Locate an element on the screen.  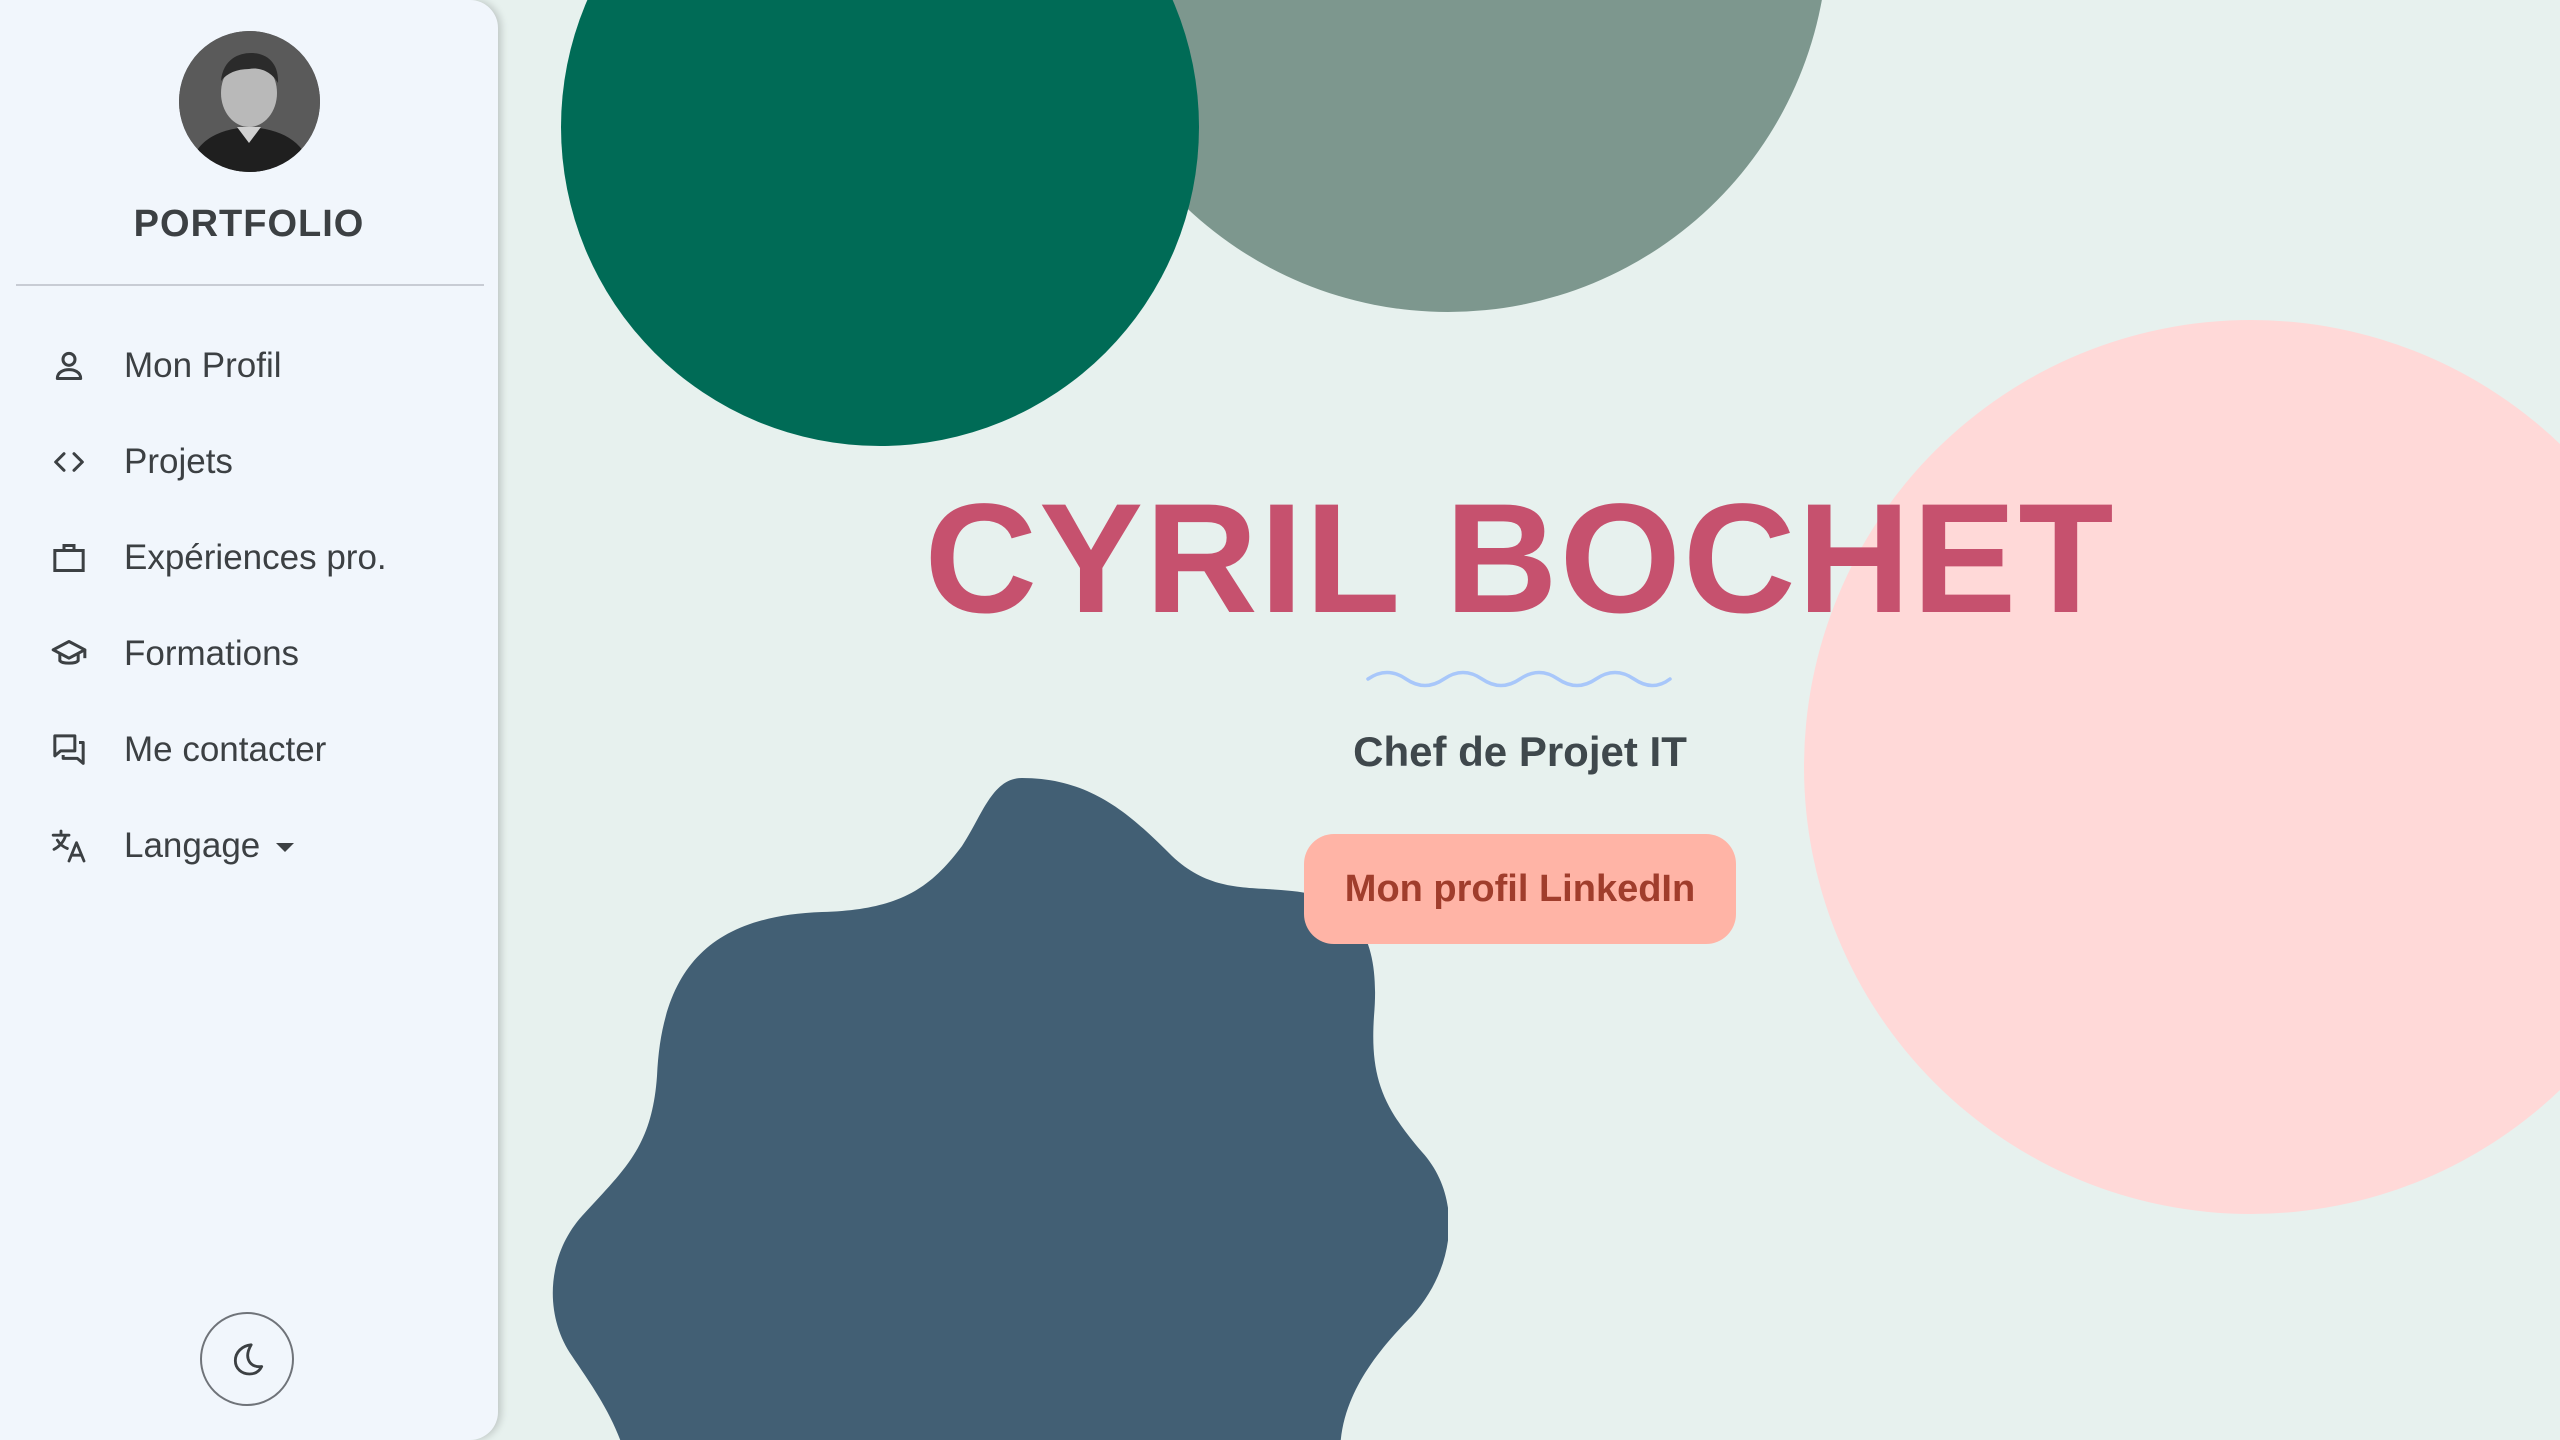
theme-toggle-button is located at coordinates (247, 1359).